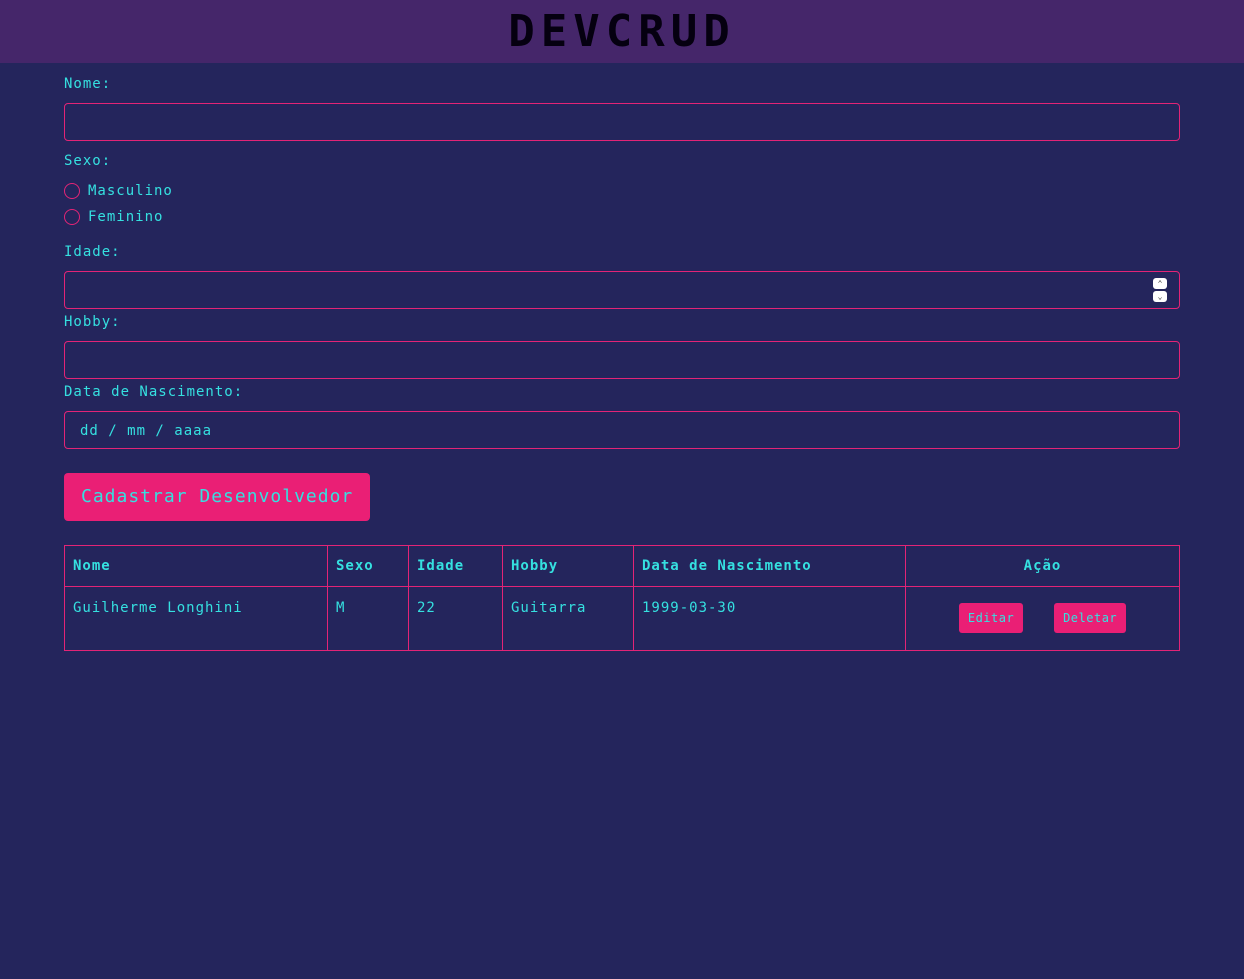 The image size is (1244, 979). What do you see at coordinates (622, 122) in the screenshot?
I see `nome-input` at bounding box center [622, 122].